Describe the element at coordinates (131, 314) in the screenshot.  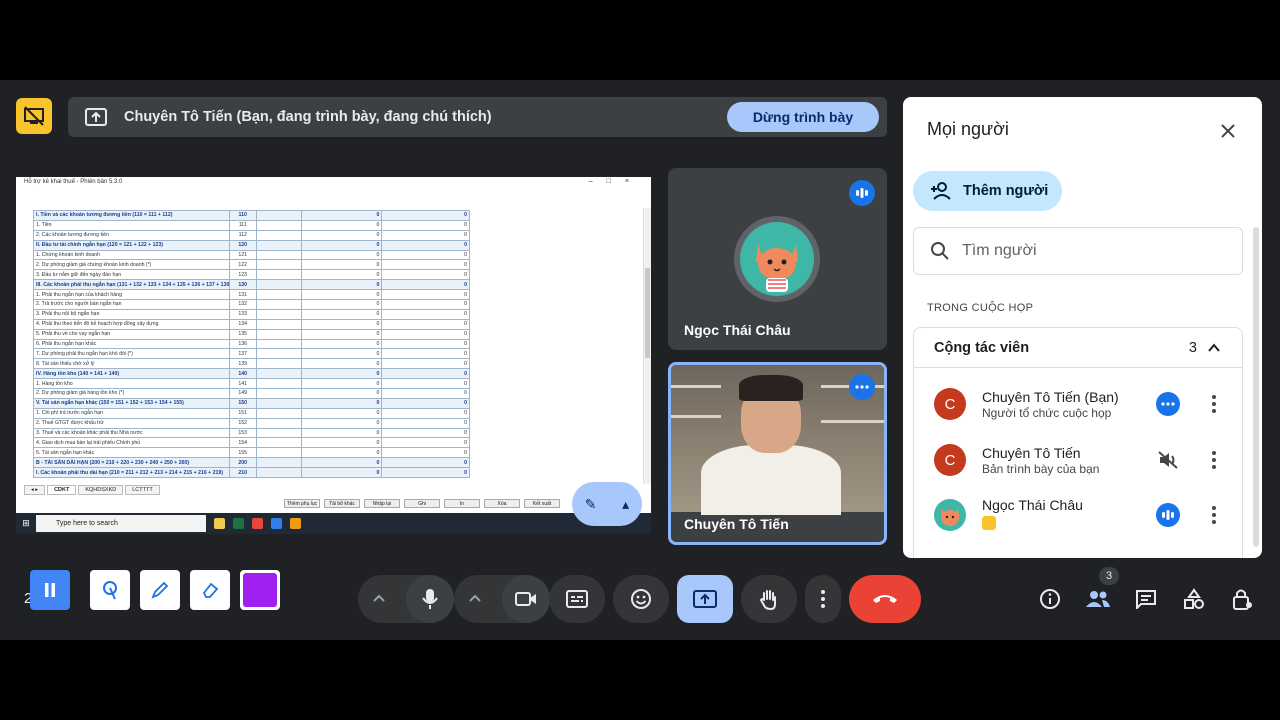
I see `sheet-cell-label: 3. Phải thu nội bộ ngắn hạn` at that location.